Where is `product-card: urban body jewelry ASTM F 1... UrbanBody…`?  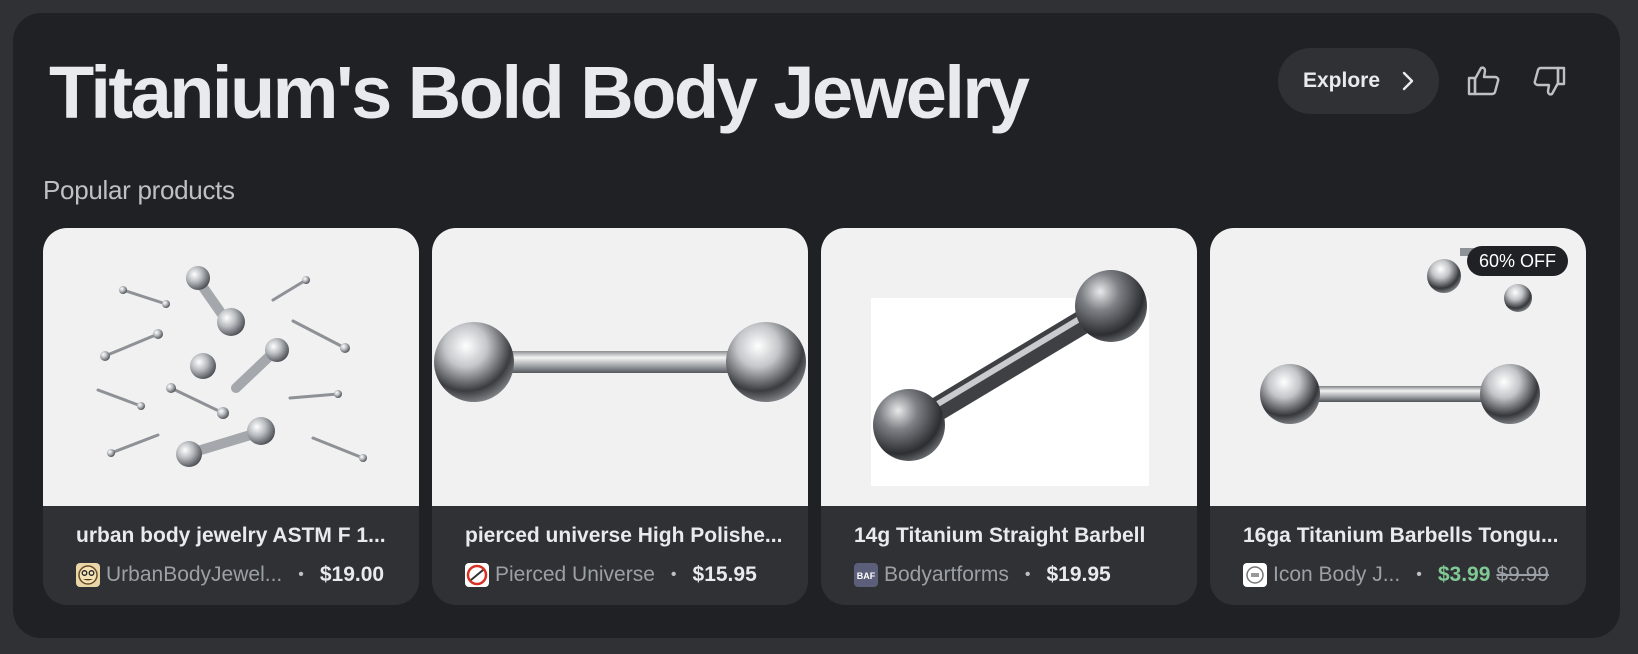
product-card: urban body jewelry ASTM F 1... UrbanBody… is located at coordinates (231, 416).